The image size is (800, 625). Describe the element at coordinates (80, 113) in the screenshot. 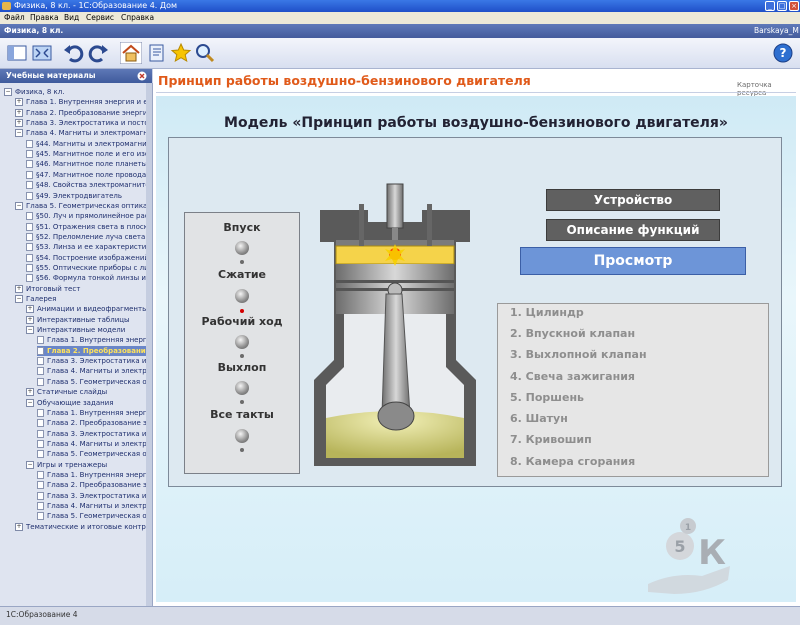

I see `tree-item: + Глава 2. Преобразование энергии` at that location.